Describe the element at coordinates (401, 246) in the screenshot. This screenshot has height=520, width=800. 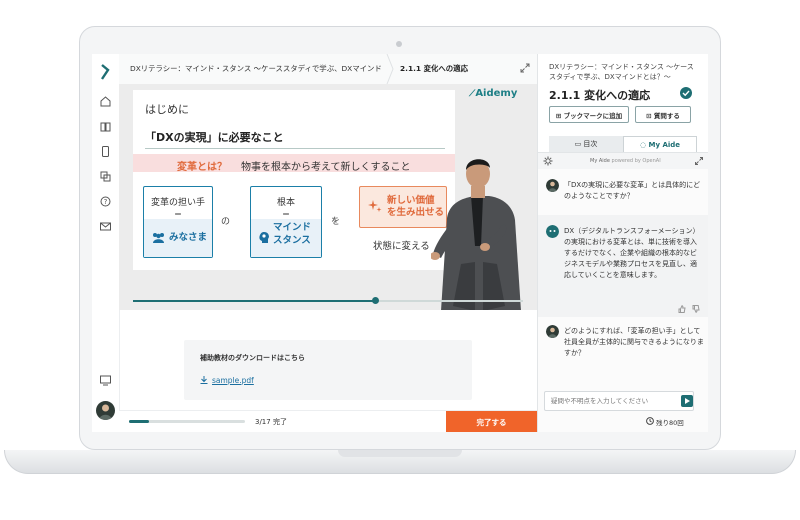
I see `value-result: 状態に変える` at that location.